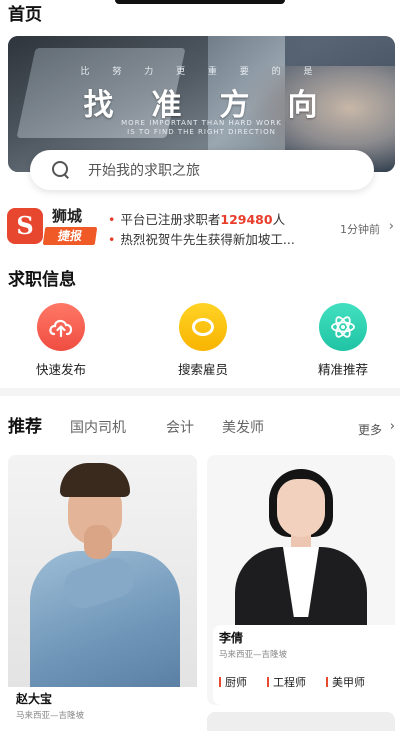  I want to click on candidate-name: 赵大宝, so click(34, 699).